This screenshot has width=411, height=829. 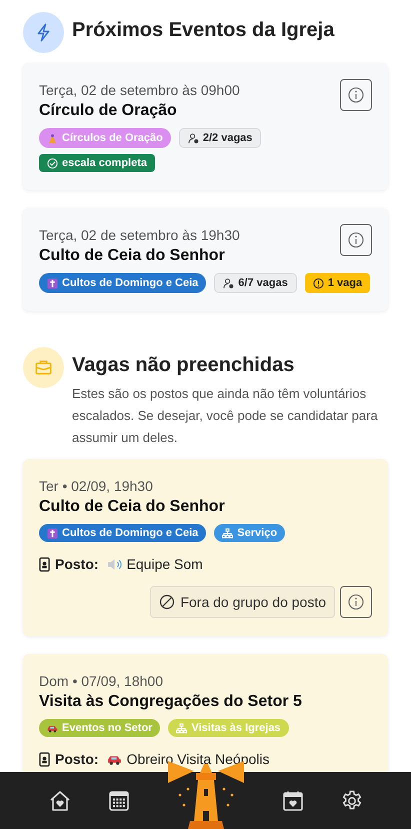 I want to click on check-circle-icon, so click(x=52, y=163).